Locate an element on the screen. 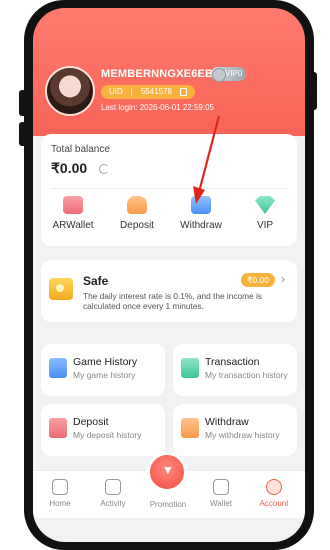 Image resolution: width=330 pixels, height=550 pixels. arrow-shaft is located at coordinates (209, 154).